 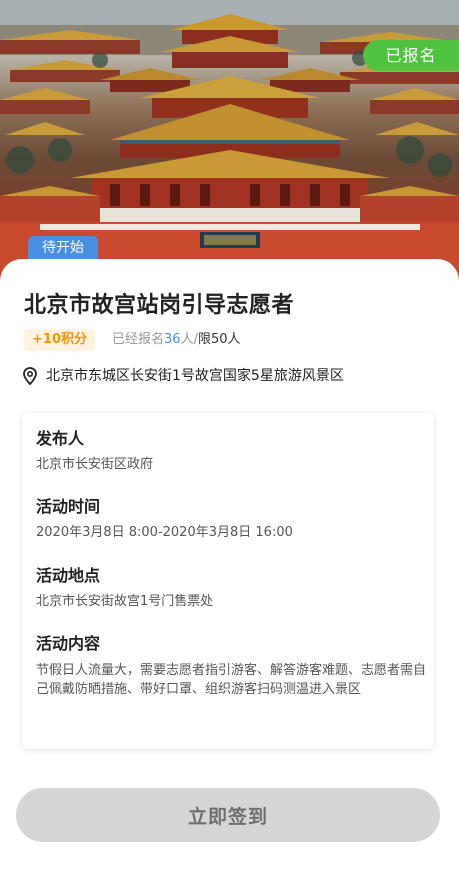 I want to click on location-pin-icon, so click(x=30, y=376).